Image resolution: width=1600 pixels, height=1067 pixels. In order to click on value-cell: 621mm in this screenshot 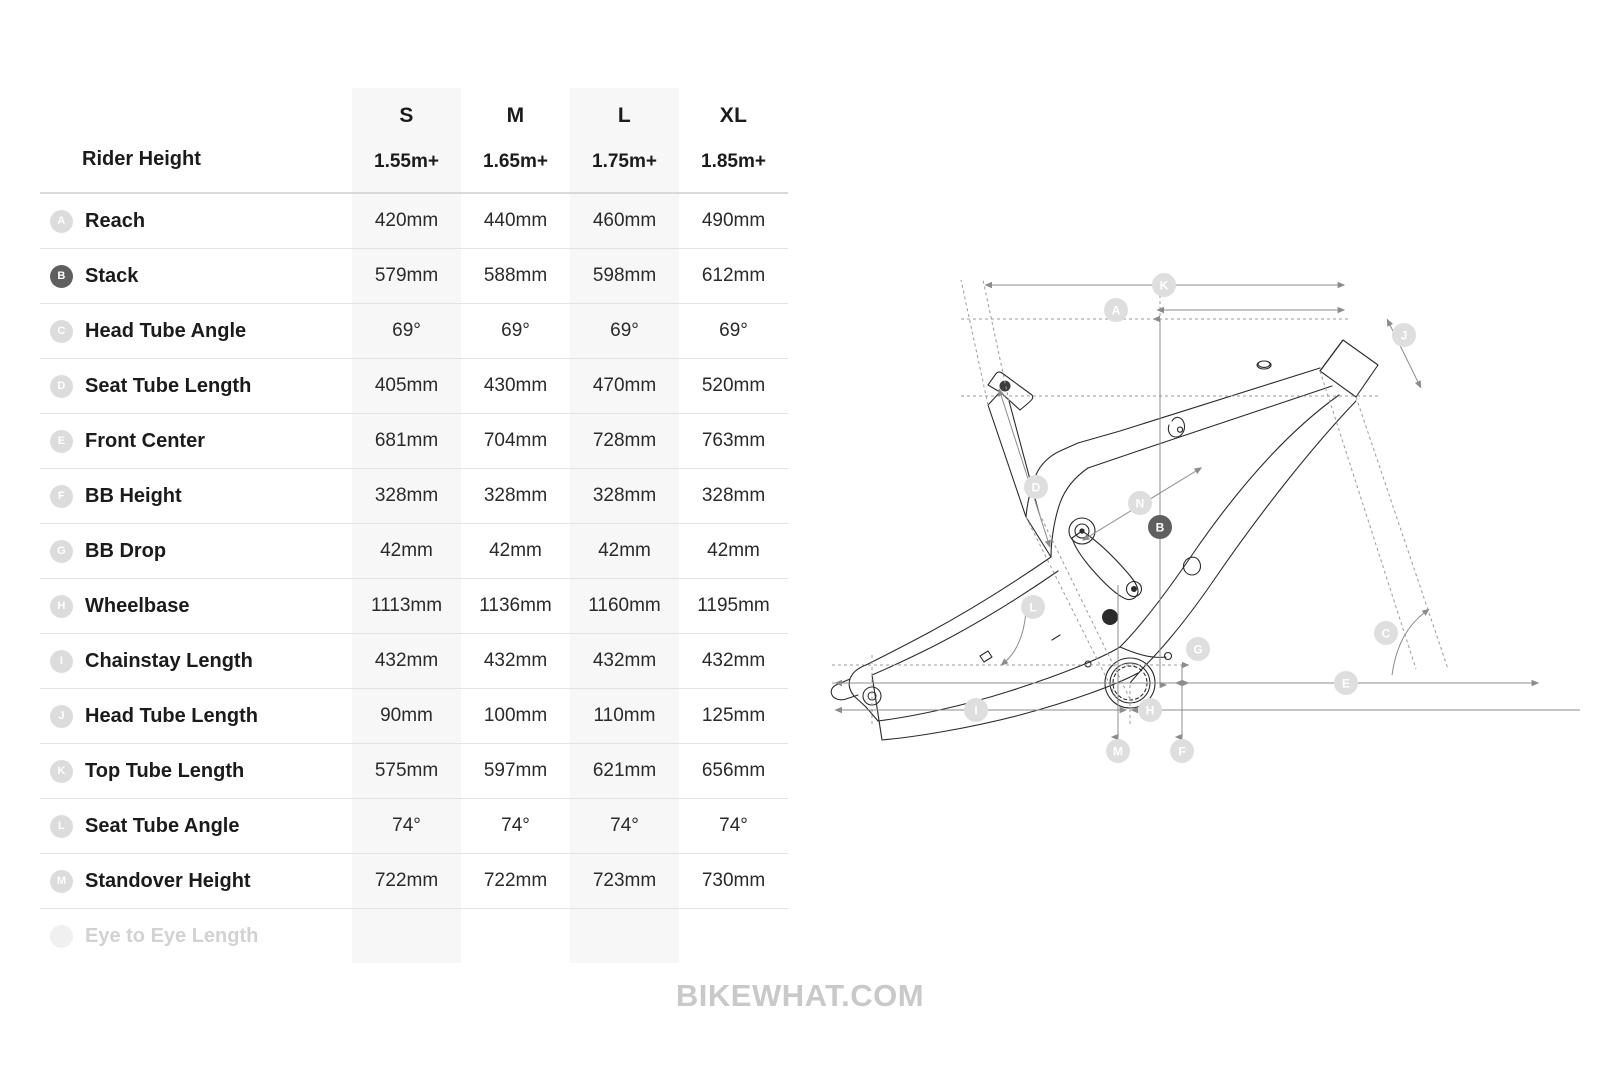, I will do `click(624, 771)`.